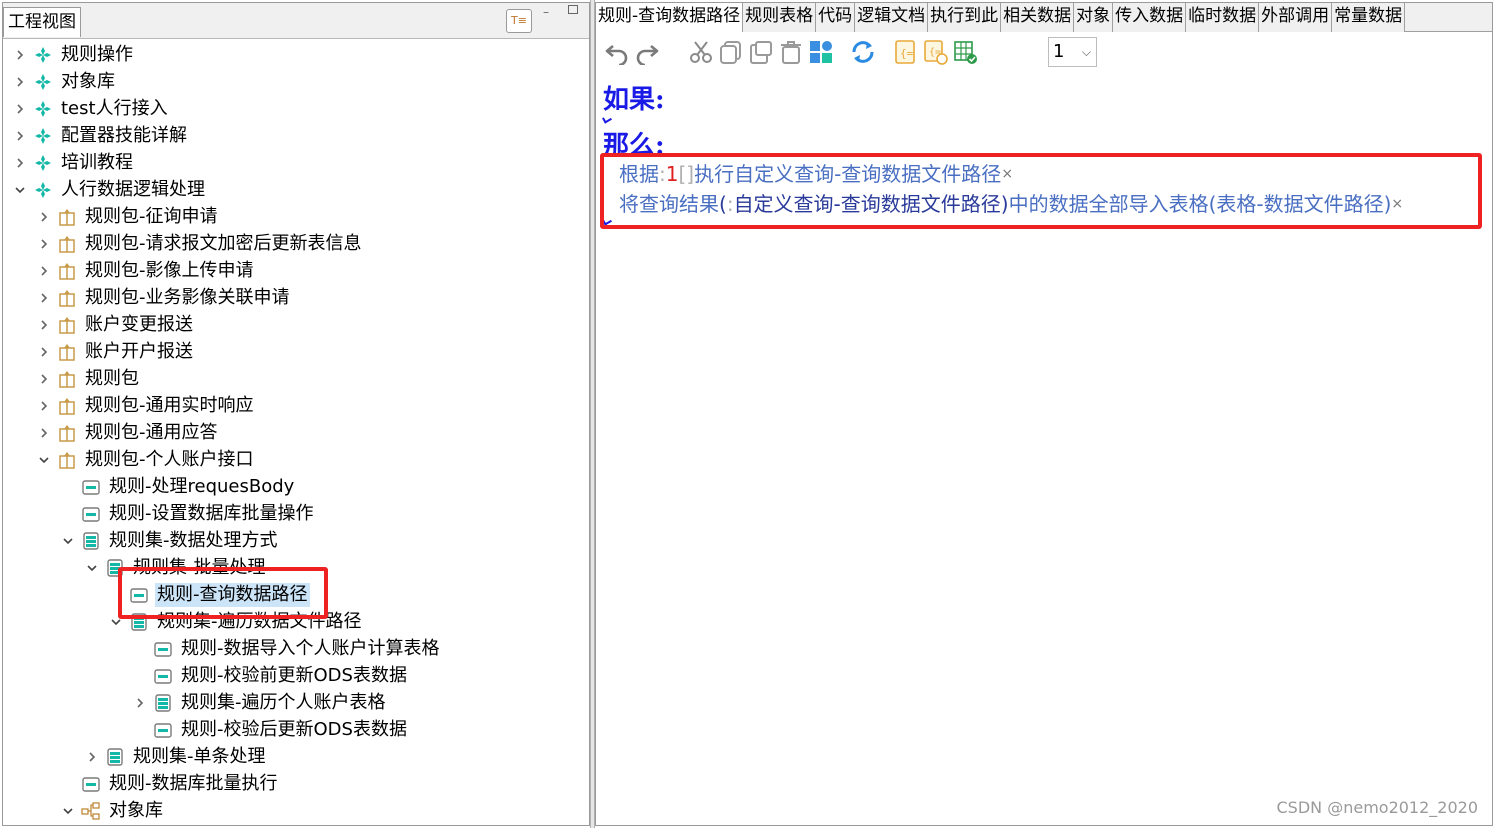 The image size is (1495, 828). What do you see at coordinates (287, 648) in the screenshot?
I see `tree-item: 规则-数据导入个人账户计算表格` at bounding box center [287, 648].